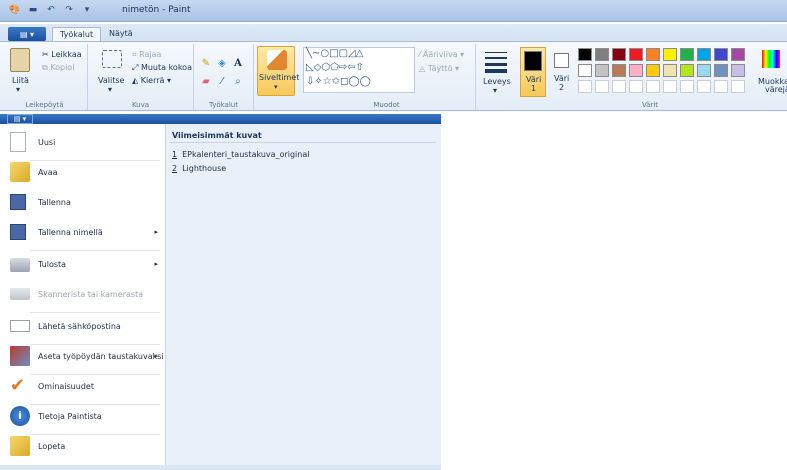 The image size is (787, 470). I want to click on brushes-button: Siveltimet ▾, so click(278, 71).